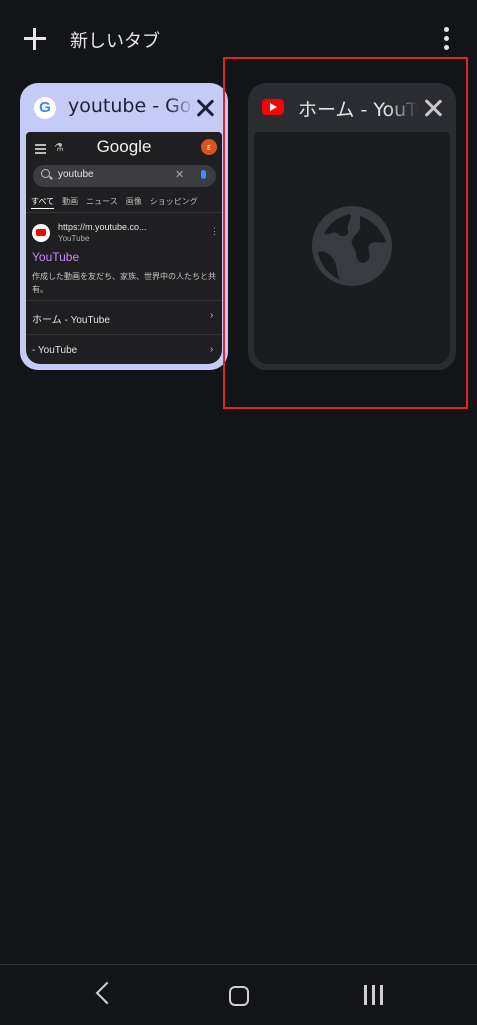  What do you see at coordinates (180, 175) in the screenshot?
I see `clear-icon: ✕` at bounding box center [180, 175].